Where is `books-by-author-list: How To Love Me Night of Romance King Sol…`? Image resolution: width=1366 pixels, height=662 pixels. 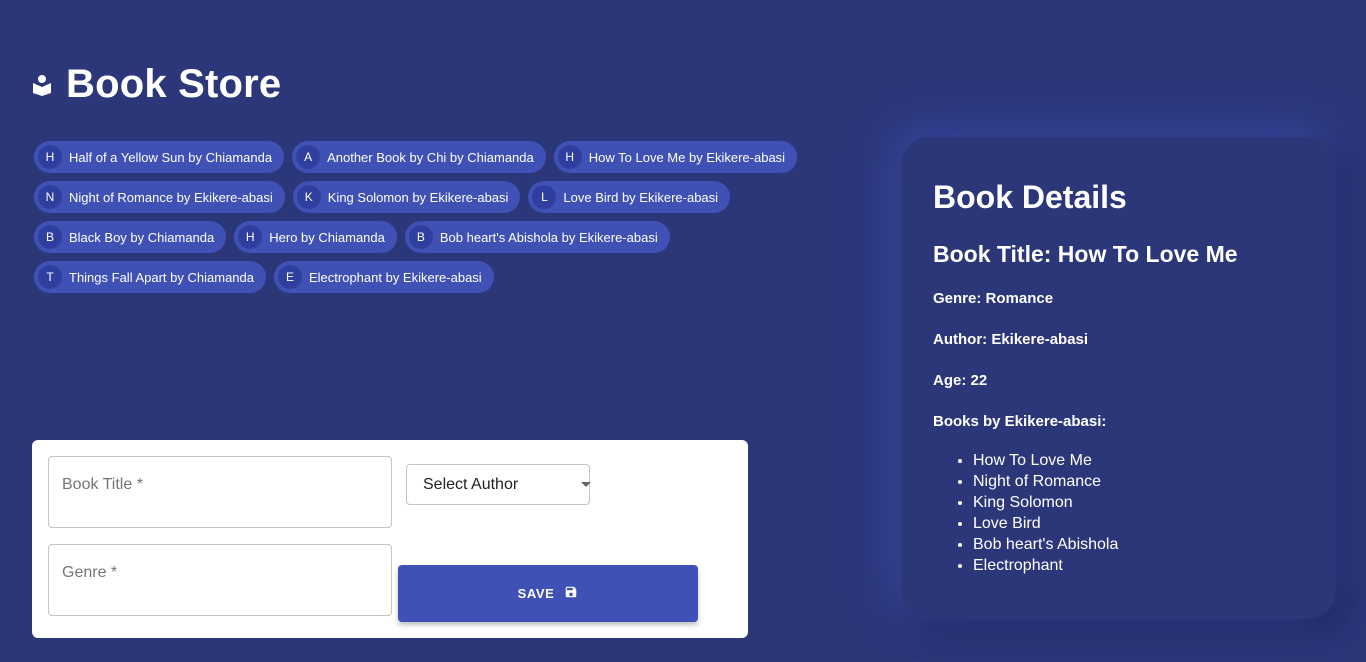 books-by-author-list: How To Love Me Night of Romance King Sol… is located at coordinates (1118, 513).